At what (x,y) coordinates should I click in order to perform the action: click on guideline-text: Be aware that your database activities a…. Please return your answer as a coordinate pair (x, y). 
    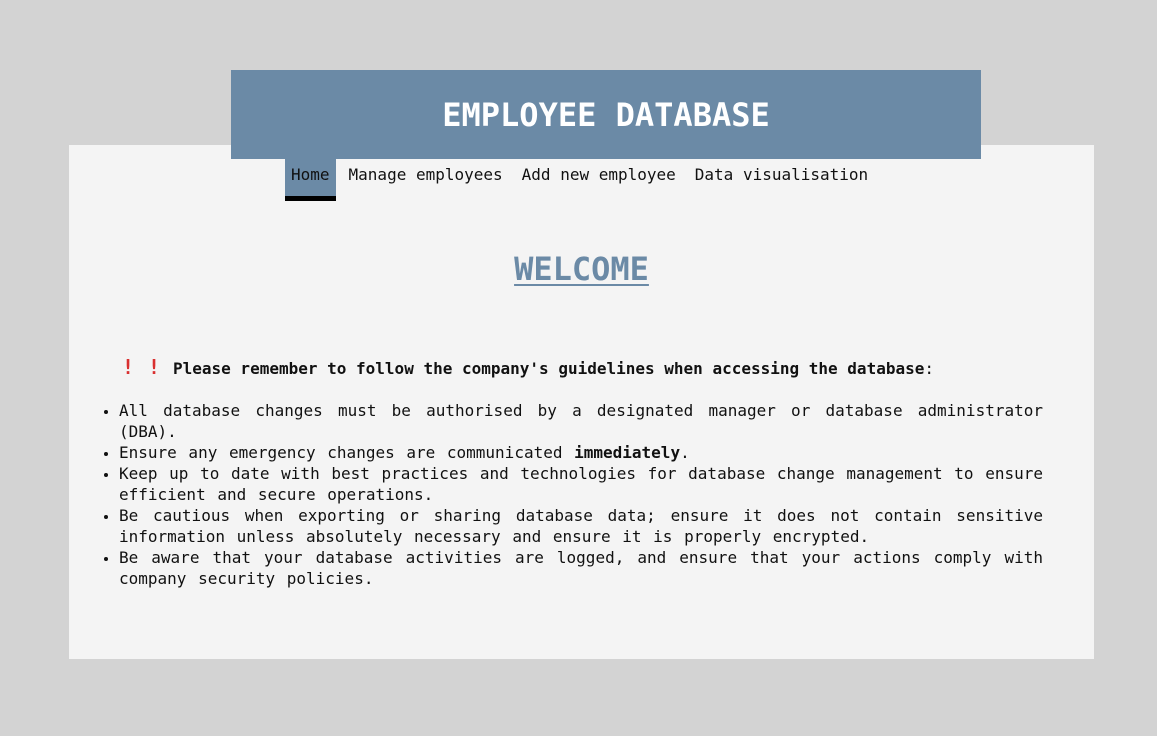
    Looking at the image, I should click on (581, 568).